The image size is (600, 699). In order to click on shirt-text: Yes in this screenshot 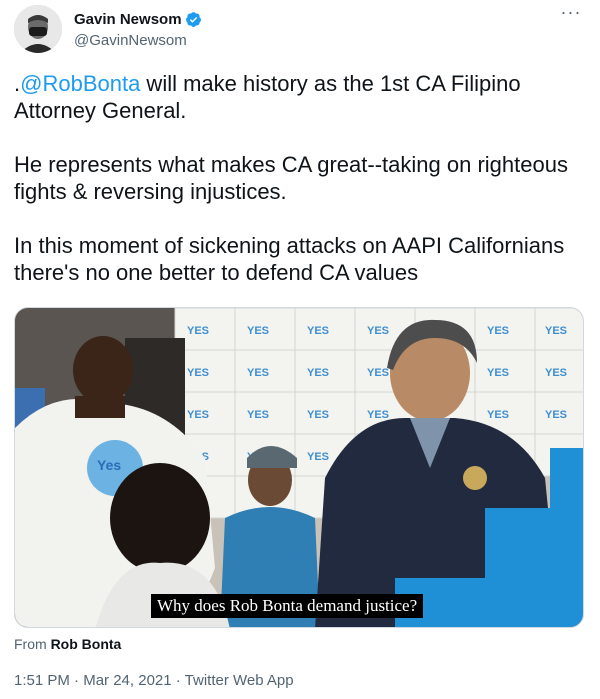, I will do `click(109, 465)`.